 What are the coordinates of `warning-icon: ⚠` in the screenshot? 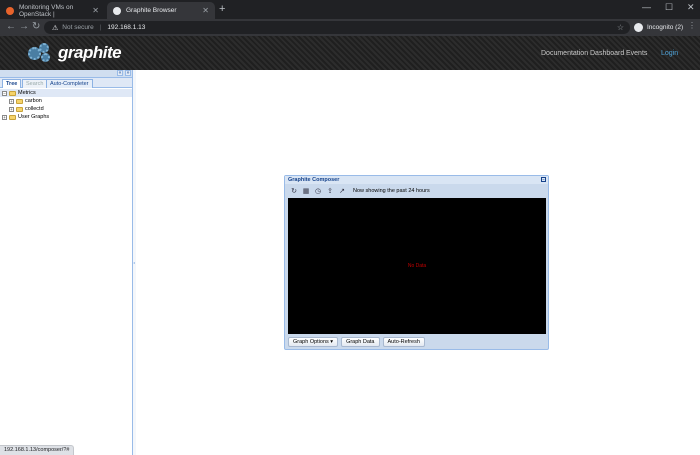 It's located at (55, 28).